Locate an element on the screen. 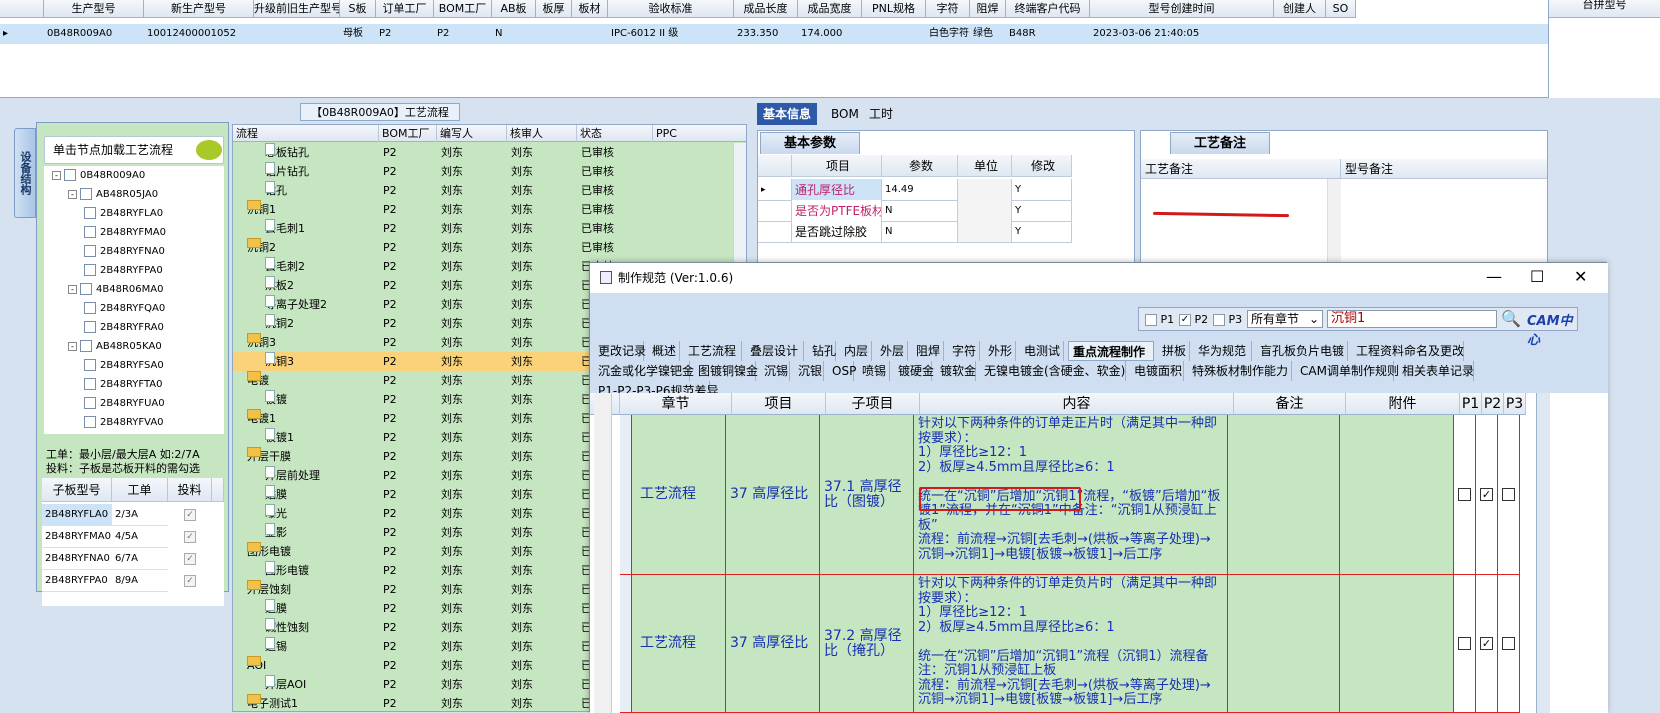 This screenshot has height=713, width=1660. tree-node: - 4B48R06MA0 is located at coordinates (115, 290).